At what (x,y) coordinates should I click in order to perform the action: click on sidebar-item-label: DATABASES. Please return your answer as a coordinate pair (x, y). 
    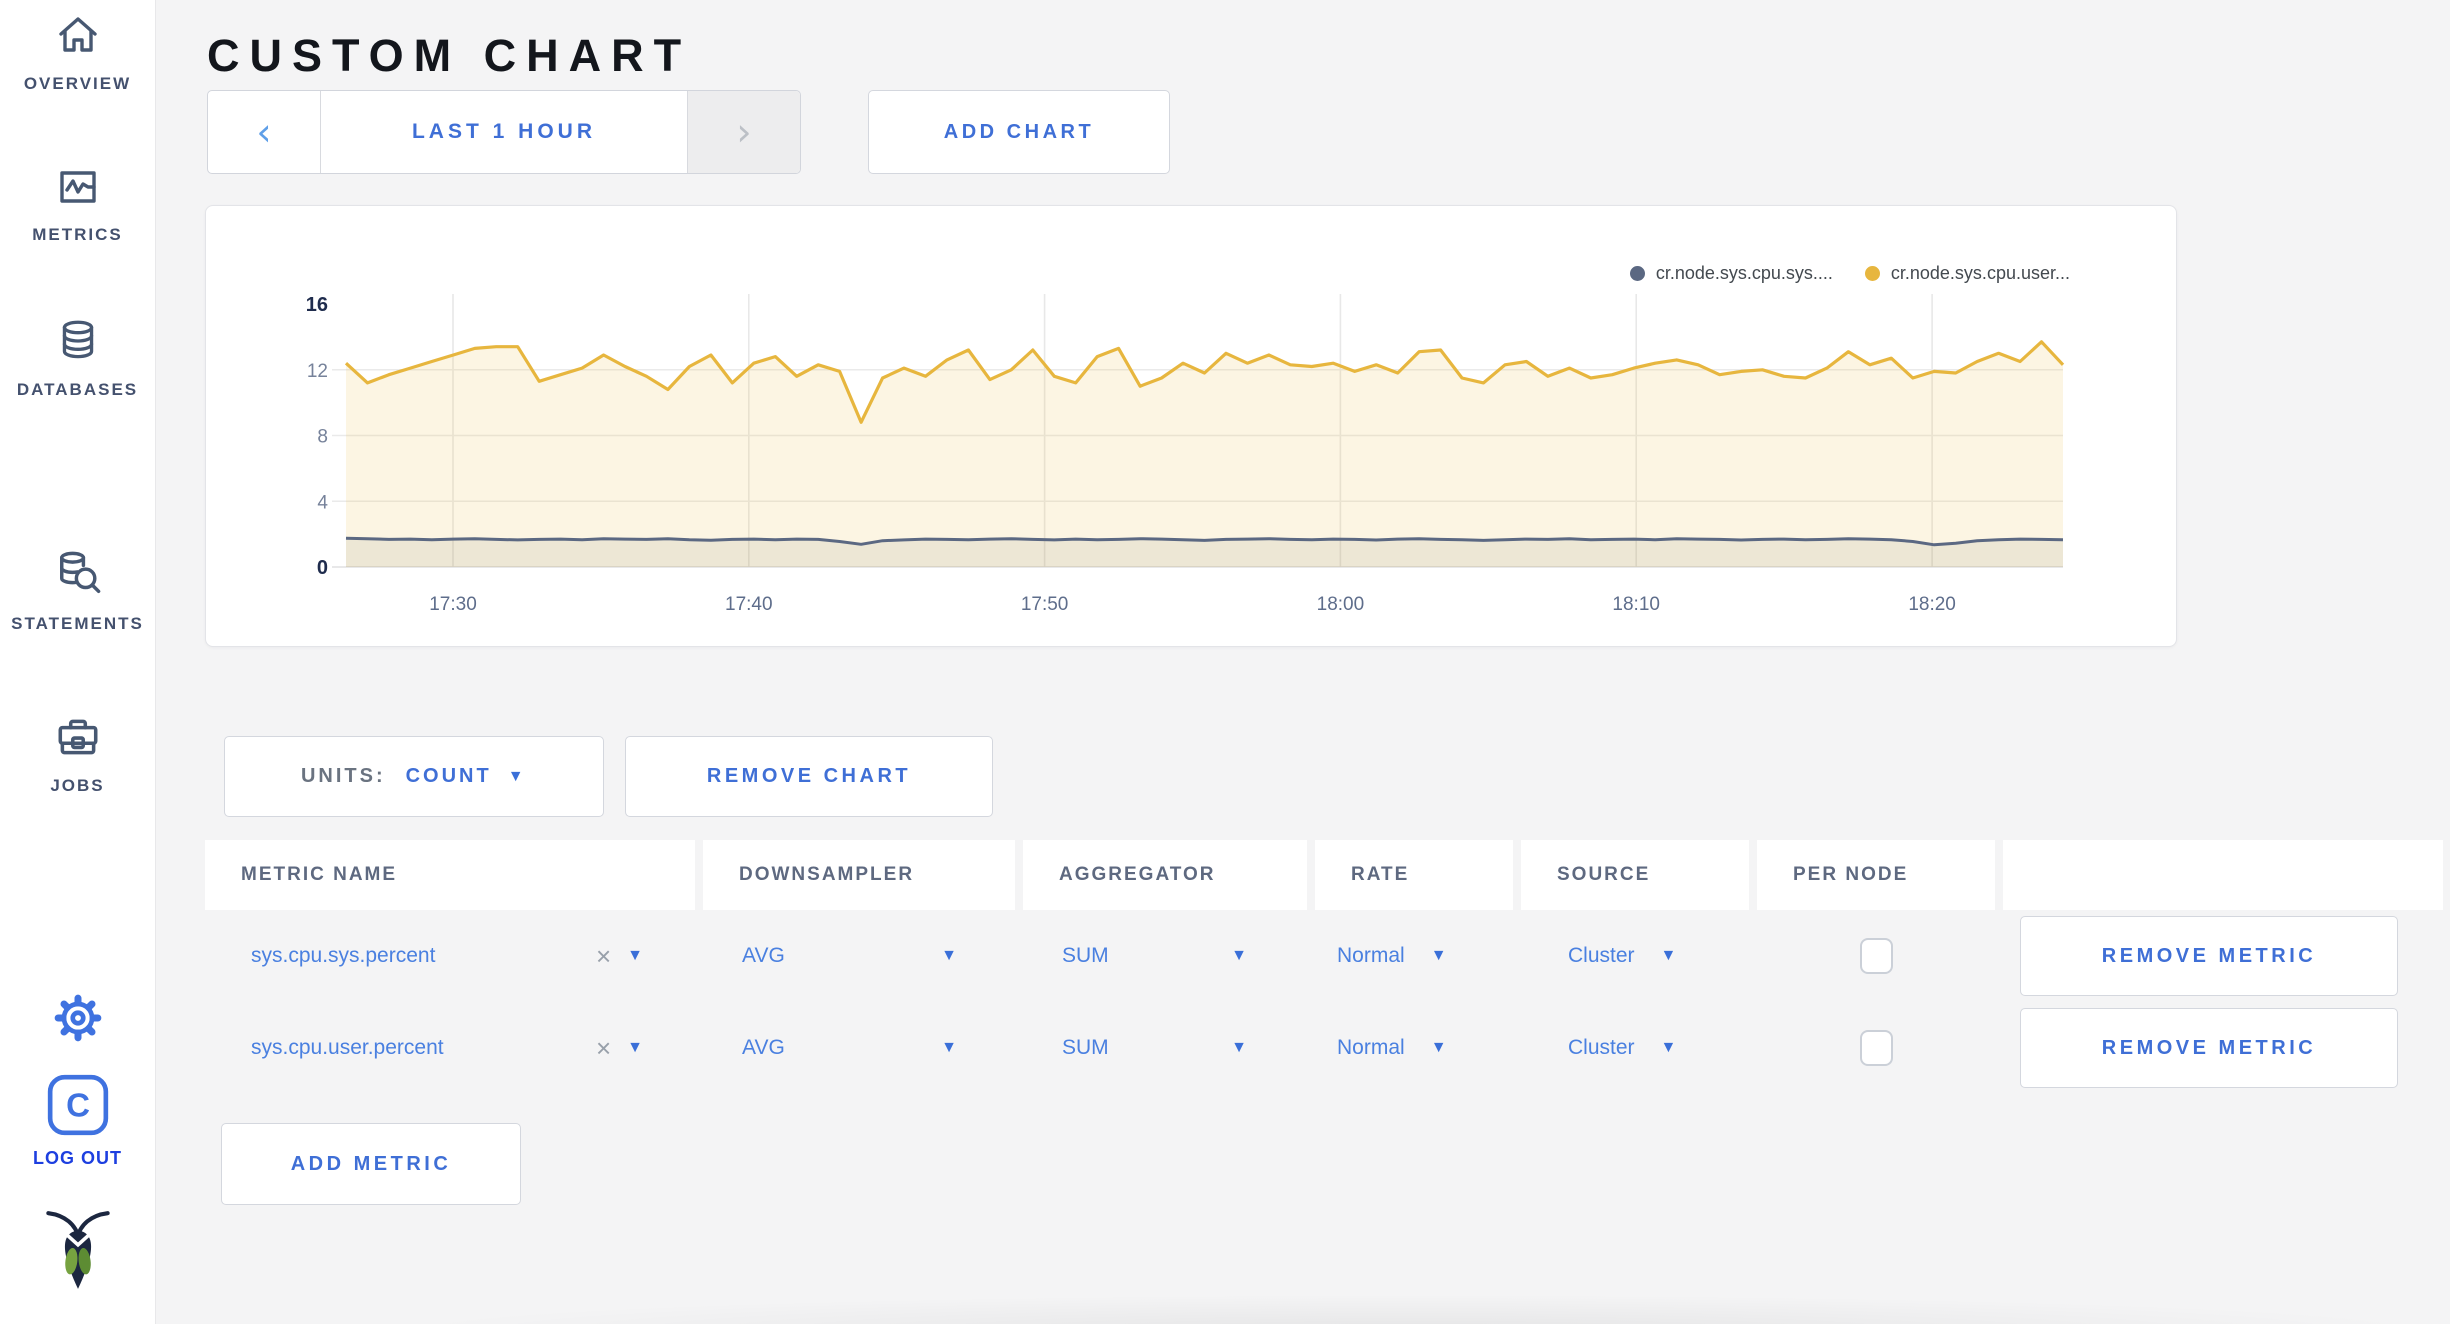
    Looking at the image, I should click on (77, 389).